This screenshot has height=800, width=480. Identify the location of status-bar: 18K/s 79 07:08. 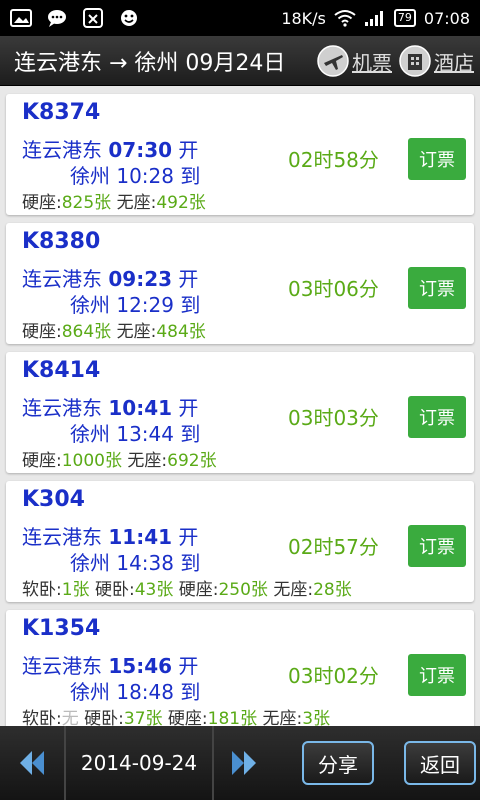
(240, 18).